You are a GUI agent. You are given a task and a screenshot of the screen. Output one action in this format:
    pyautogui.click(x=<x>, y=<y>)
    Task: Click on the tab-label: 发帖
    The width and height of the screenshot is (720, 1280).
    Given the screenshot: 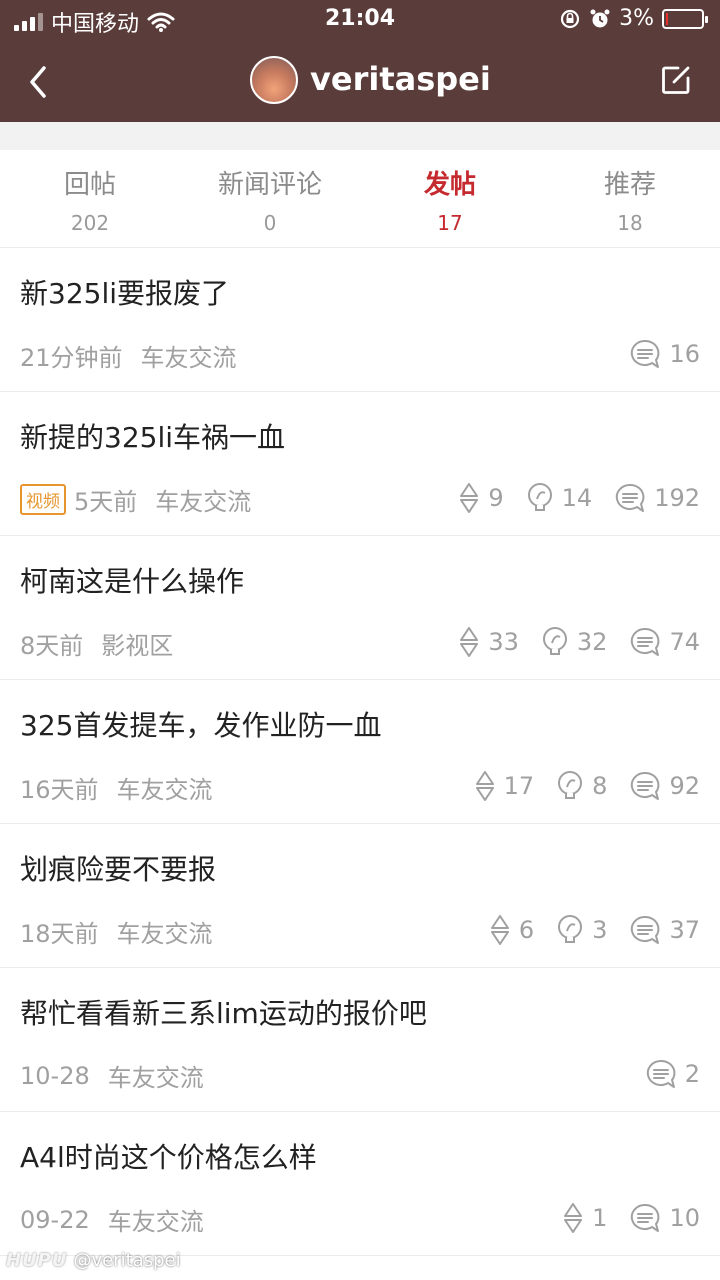 What is the action you would take?
    pyautogui.click(x=449, y=185)
    